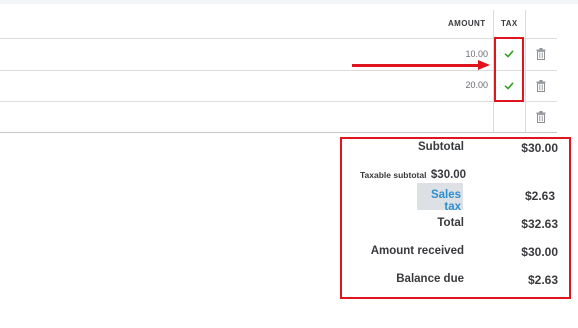  I want to click on tax-column-header: TAX, so click(509, 23).